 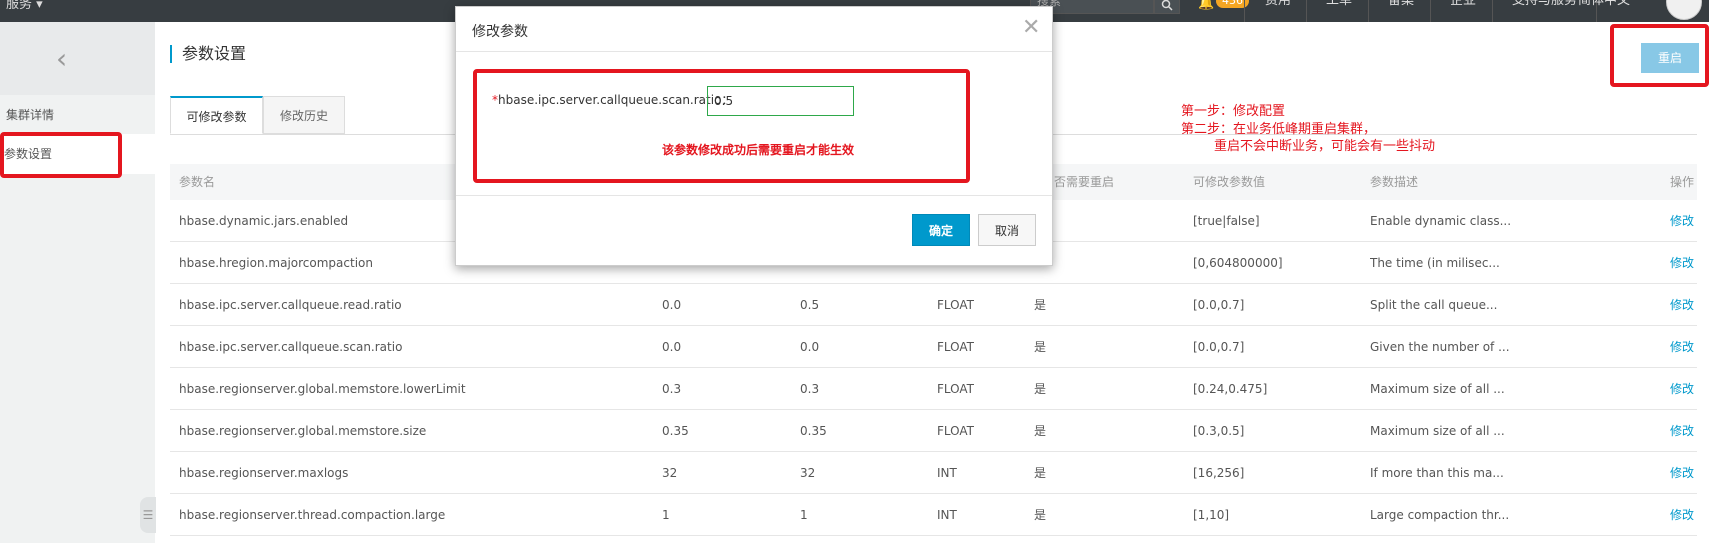 What do you see at coordinates (148, 515) in the screenshot?
I see `sidebar-collapse-handle: ☰` at bounding box center [148, 515].